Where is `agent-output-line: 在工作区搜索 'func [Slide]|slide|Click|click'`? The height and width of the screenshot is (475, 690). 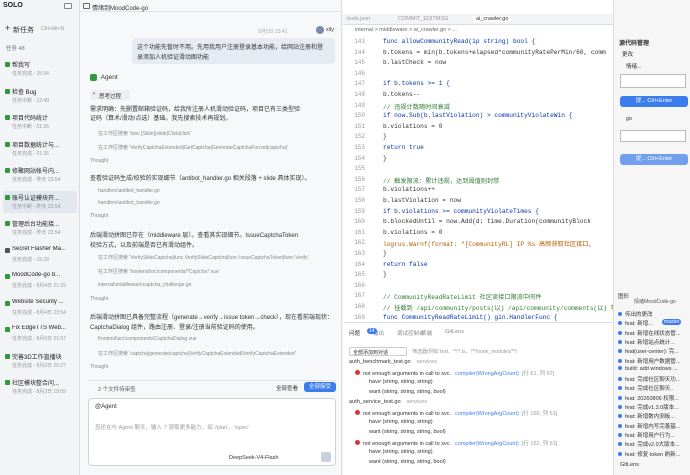 agent-output-line: 在工作区搜索 'func [Slide]|slide|Click|click' is located at coordinates (222, 133).